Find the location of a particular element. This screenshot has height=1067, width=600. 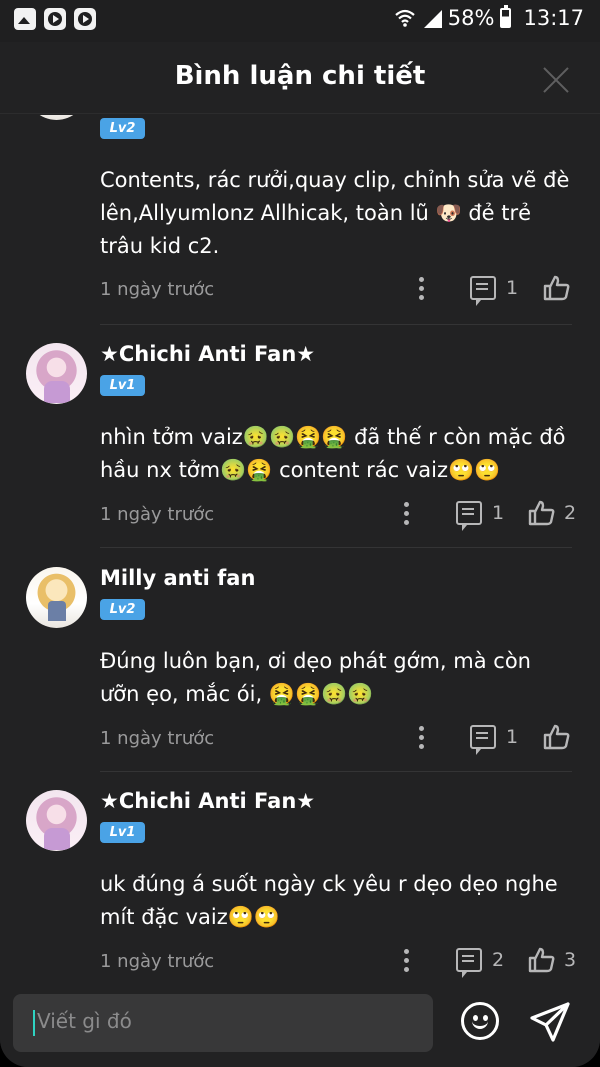

signal-icon is located at coordinates (432, 18).